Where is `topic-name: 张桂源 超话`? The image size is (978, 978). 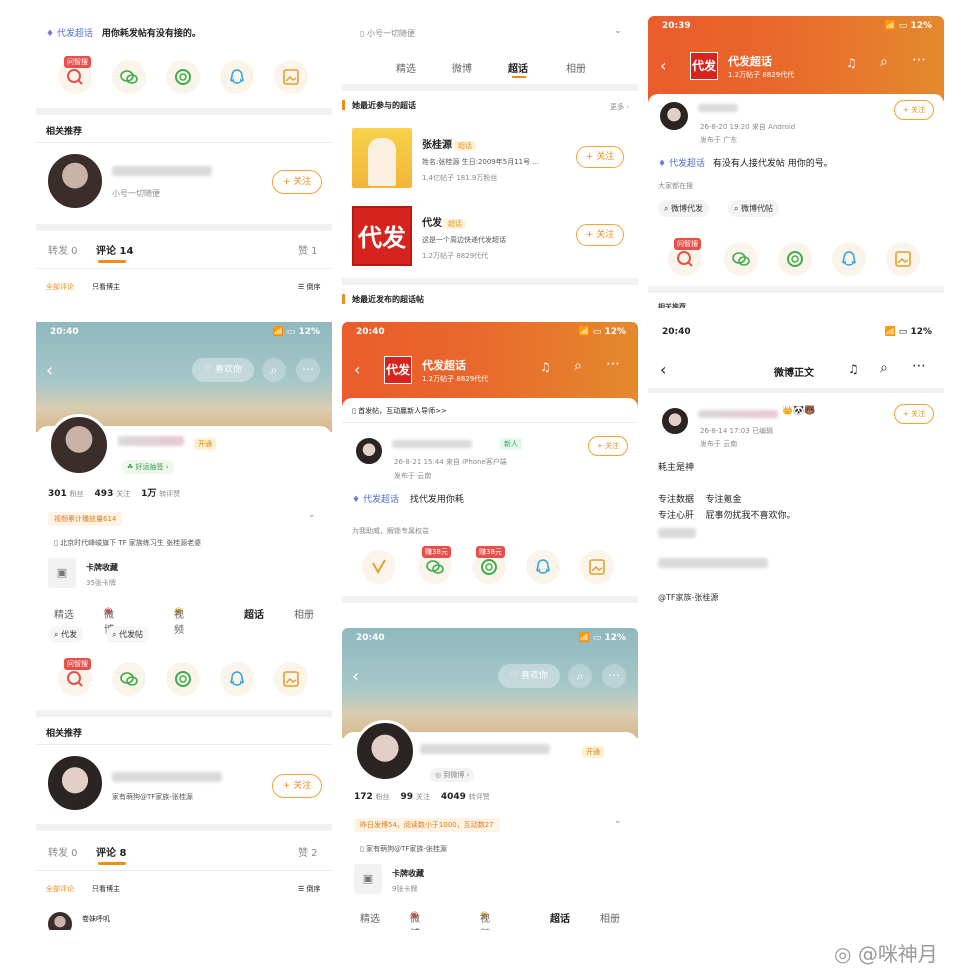 topic-name: 张桂源 超话 is located at coordinates (449, 143).